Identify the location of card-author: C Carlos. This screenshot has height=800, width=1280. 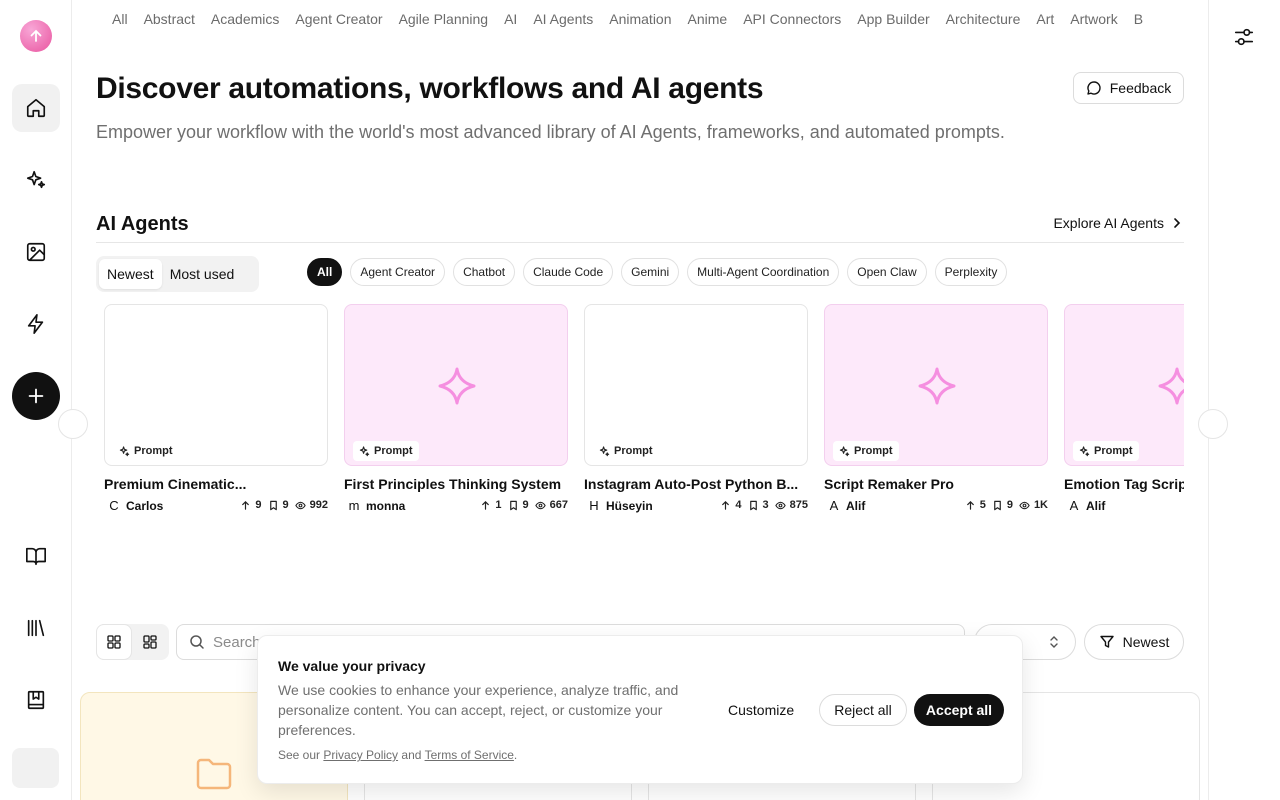
(135, 505).